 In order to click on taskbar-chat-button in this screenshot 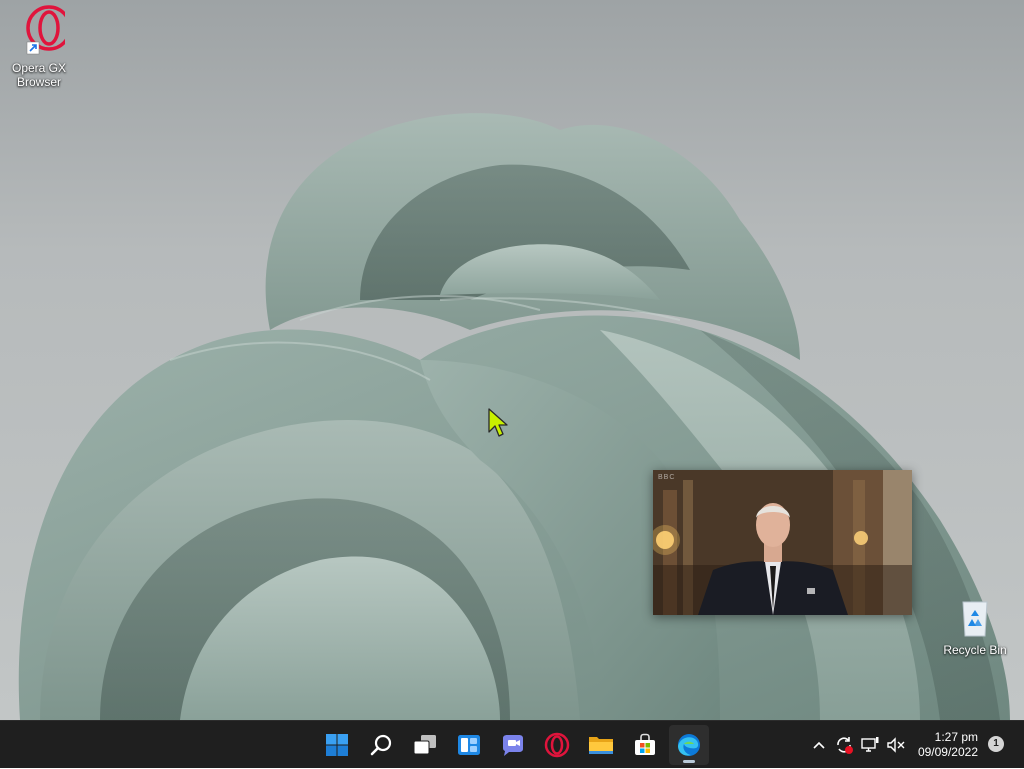, I will do `click(513, 745)`.